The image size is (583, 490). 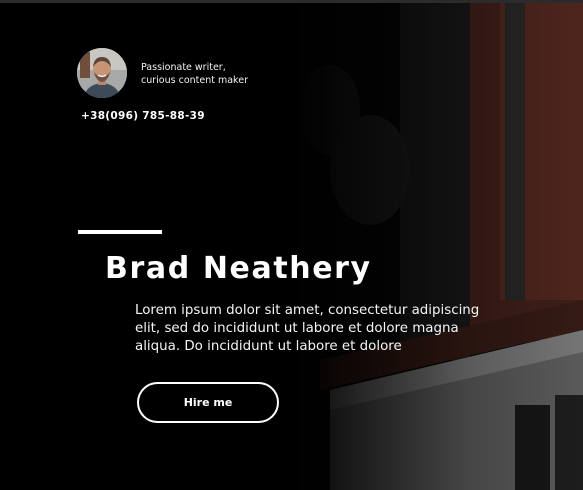 I want to click on avatar, so click(x=102, y=73).